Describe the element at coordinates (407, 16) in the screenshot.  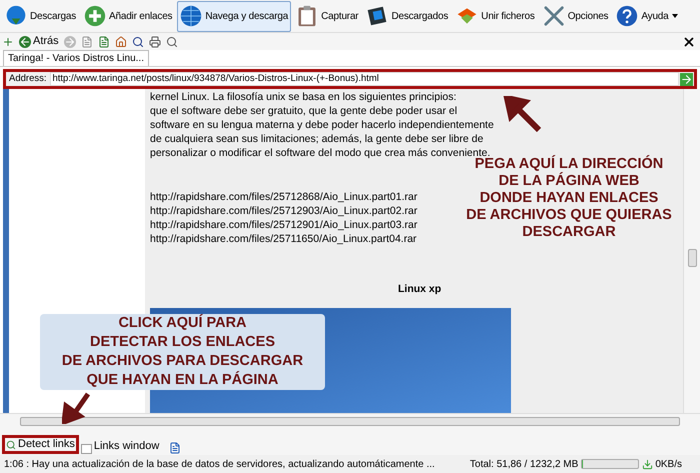
I see `toolbar-button: Descargados` at that location.